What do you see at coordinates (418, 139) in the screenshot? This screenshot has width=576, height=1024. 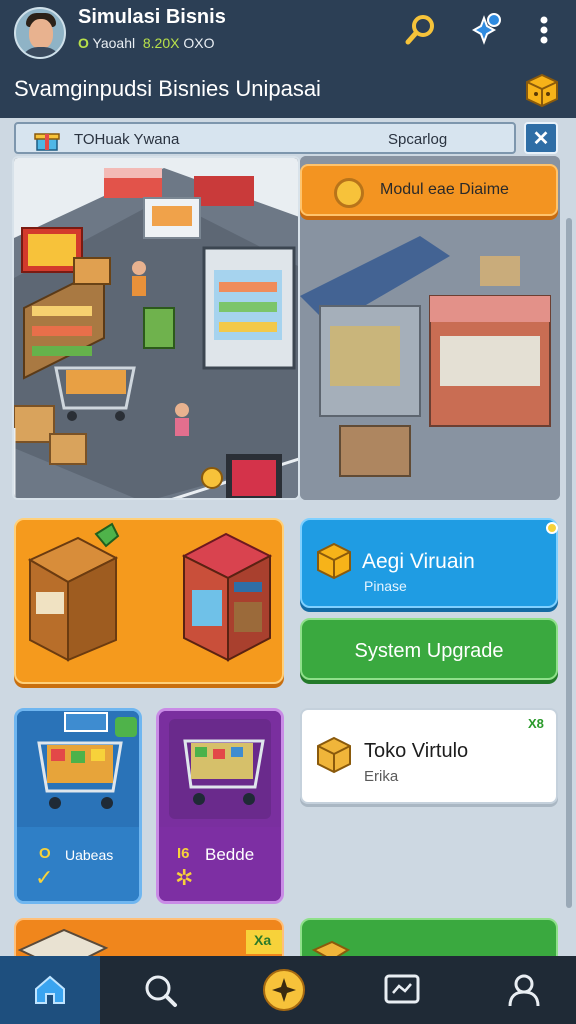 I see `search-placeholder: Spcarlog` at bounding box center [418, 139].